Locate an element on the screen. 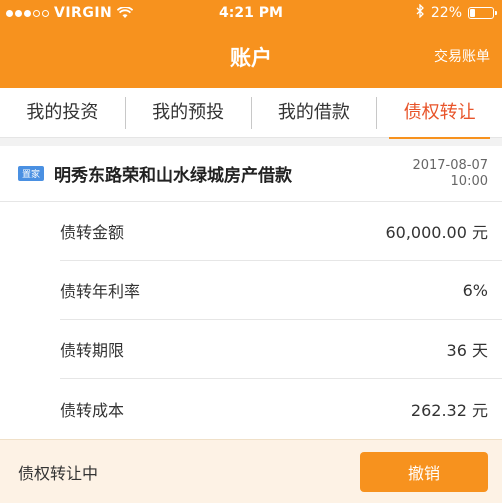  loan-card-header: 置家 明秀东路荣和山水绿城房产借款 2017-08-07 10:00 is located at coordinates (251, 174).